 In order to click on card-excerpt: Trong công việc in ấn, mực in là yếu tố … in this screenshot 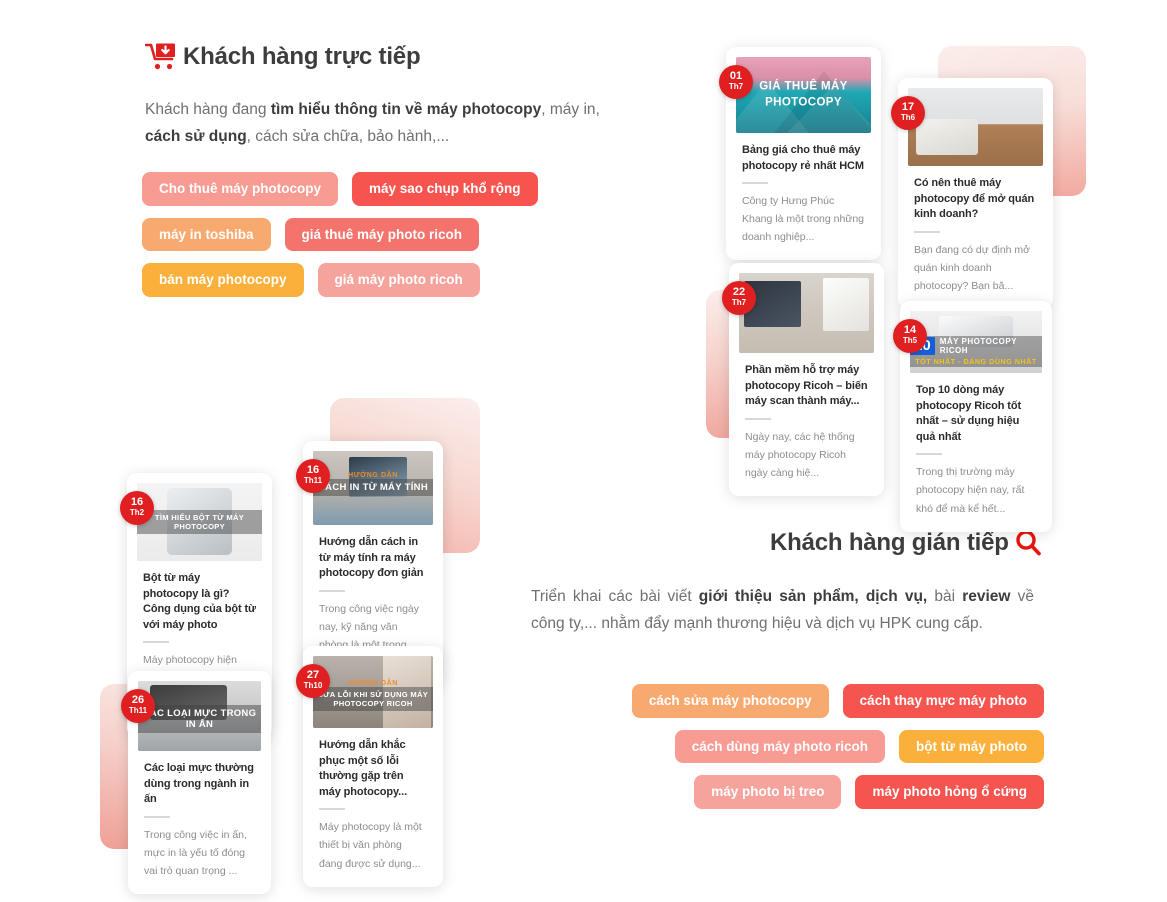, I will do `click(195, 852)`.